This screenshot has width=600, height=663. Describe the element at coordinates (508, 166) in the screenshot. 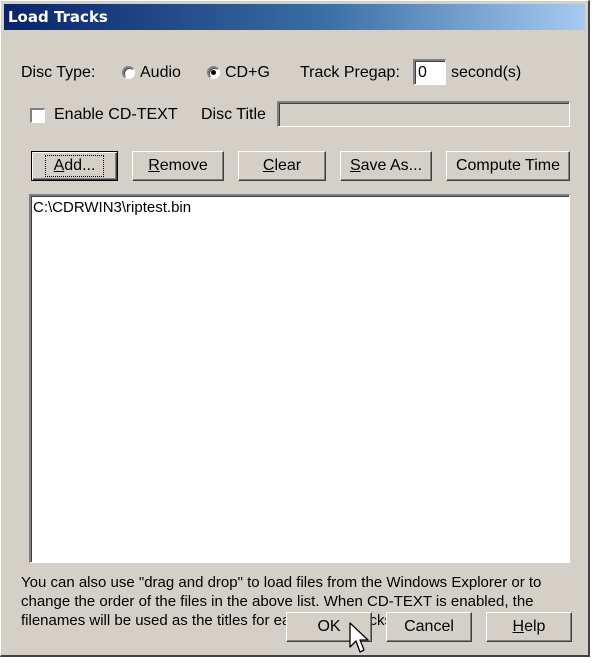

I see `compute-time-button: Compute Time` at that location.